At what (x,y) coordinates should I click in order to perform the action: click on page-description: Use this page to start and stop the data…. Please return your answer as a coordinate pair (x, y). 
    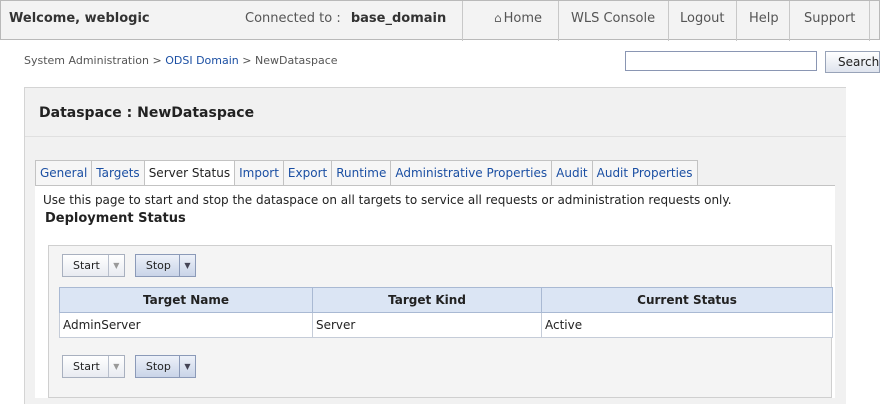
    Looking at the image, I should click on (387, 200).